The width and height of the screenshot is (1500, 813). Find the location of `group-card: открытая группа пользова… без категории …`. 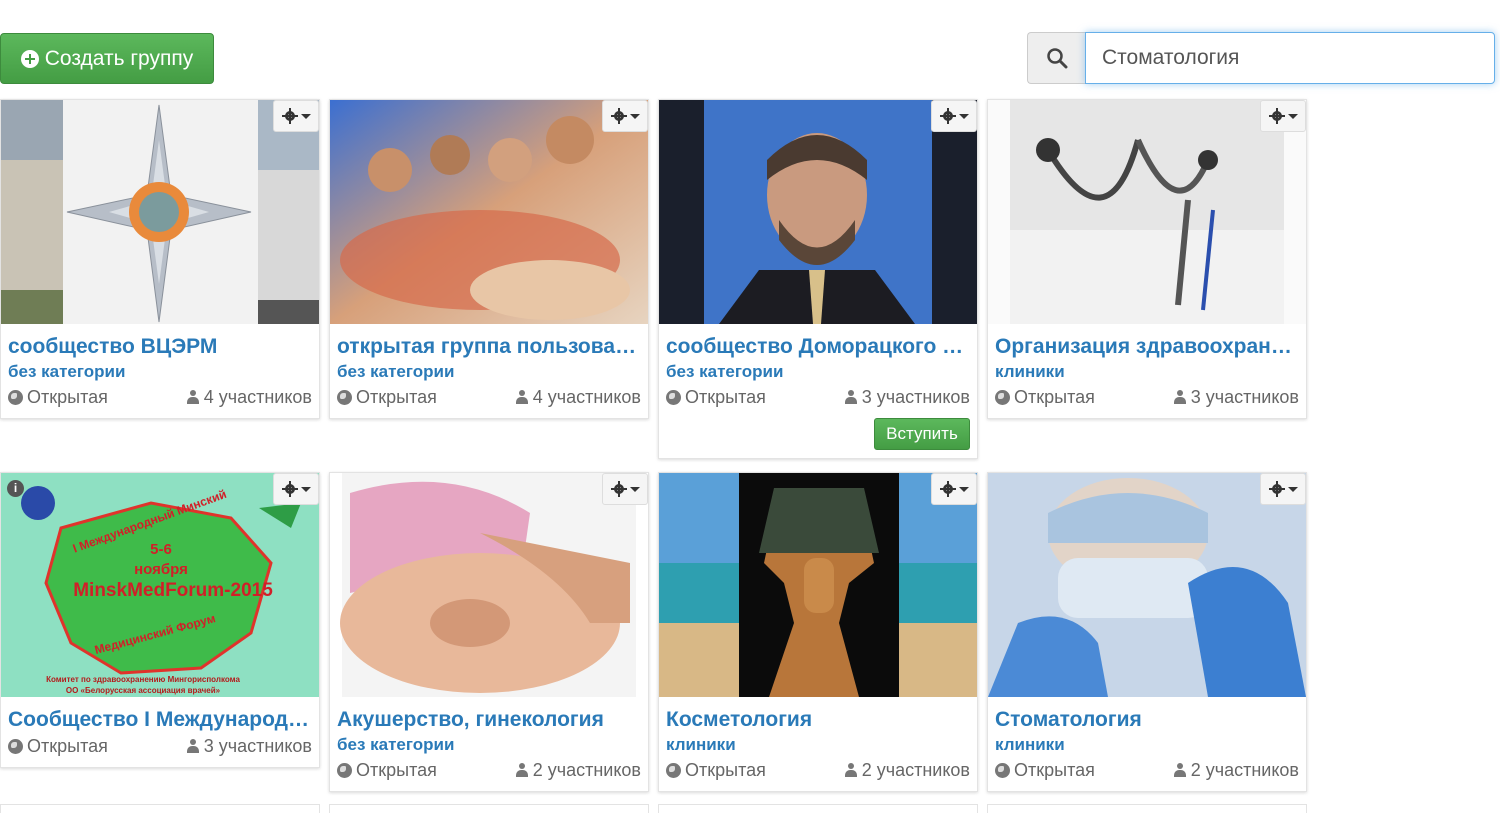

group-card: открытая группа пользова… без категории … is located at coordinates (489, 259).